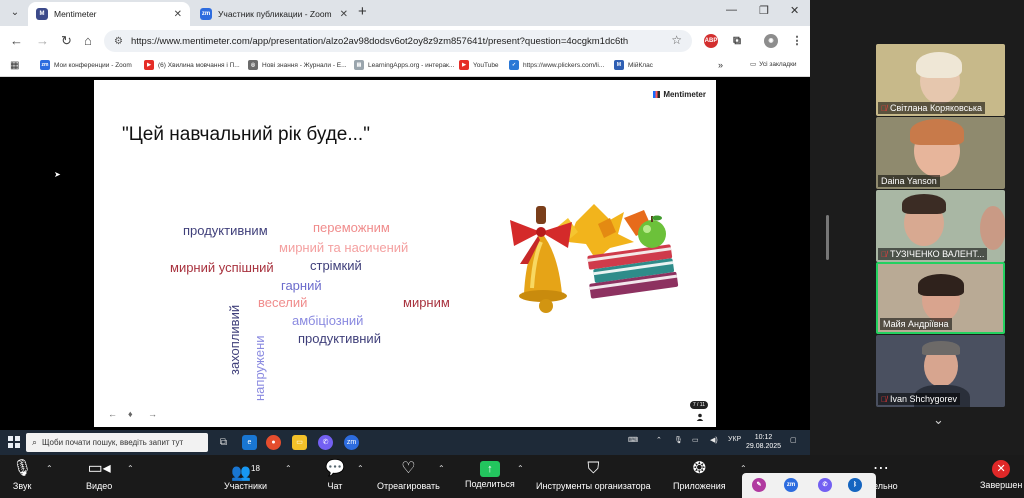 This screenshot has width=1024, height=498. What do you see at coordinates (222, 267) in the screenshot?
I see `word-cloud-entry: мирний успішний` at bounding box center [222, 267].